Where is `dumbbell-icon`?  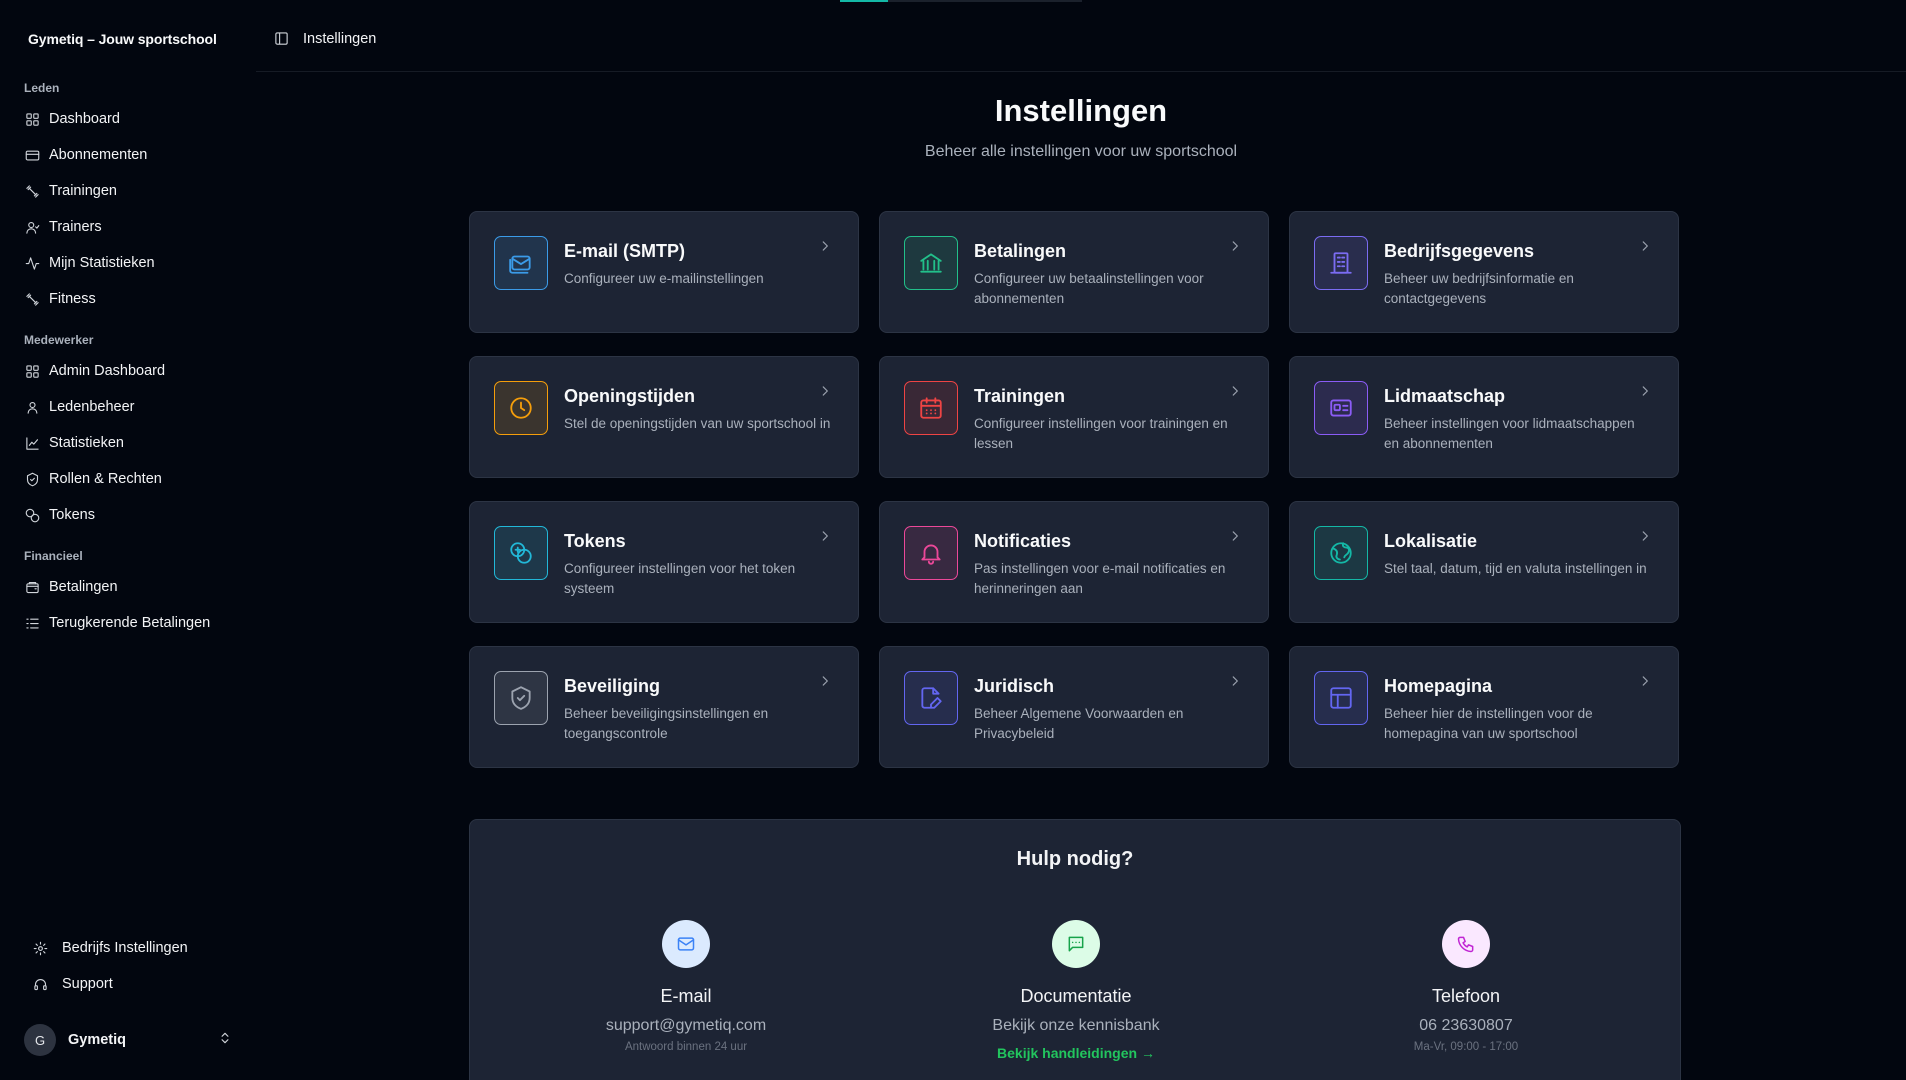
dumbbell-icon is located at coordinates (32, 299).